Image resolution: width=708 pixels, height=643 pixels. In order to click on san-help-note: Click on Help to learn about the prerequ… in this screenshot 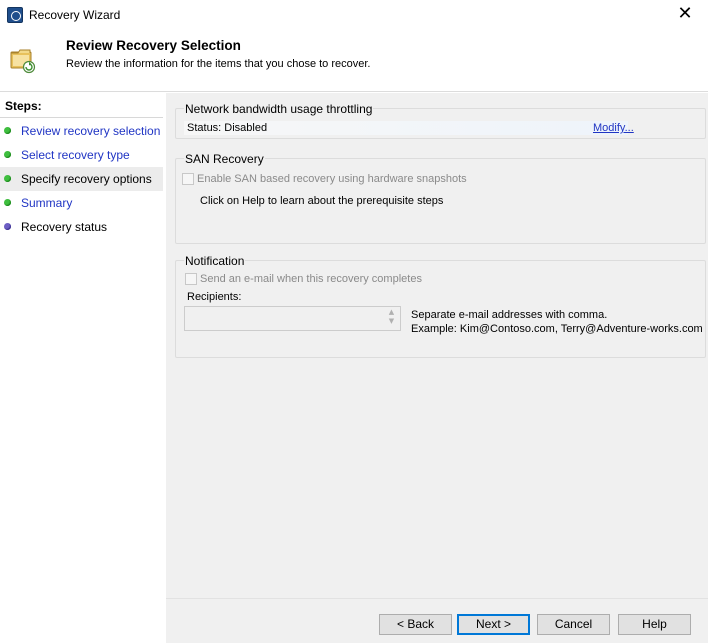, I will do `click(322, 201)`.